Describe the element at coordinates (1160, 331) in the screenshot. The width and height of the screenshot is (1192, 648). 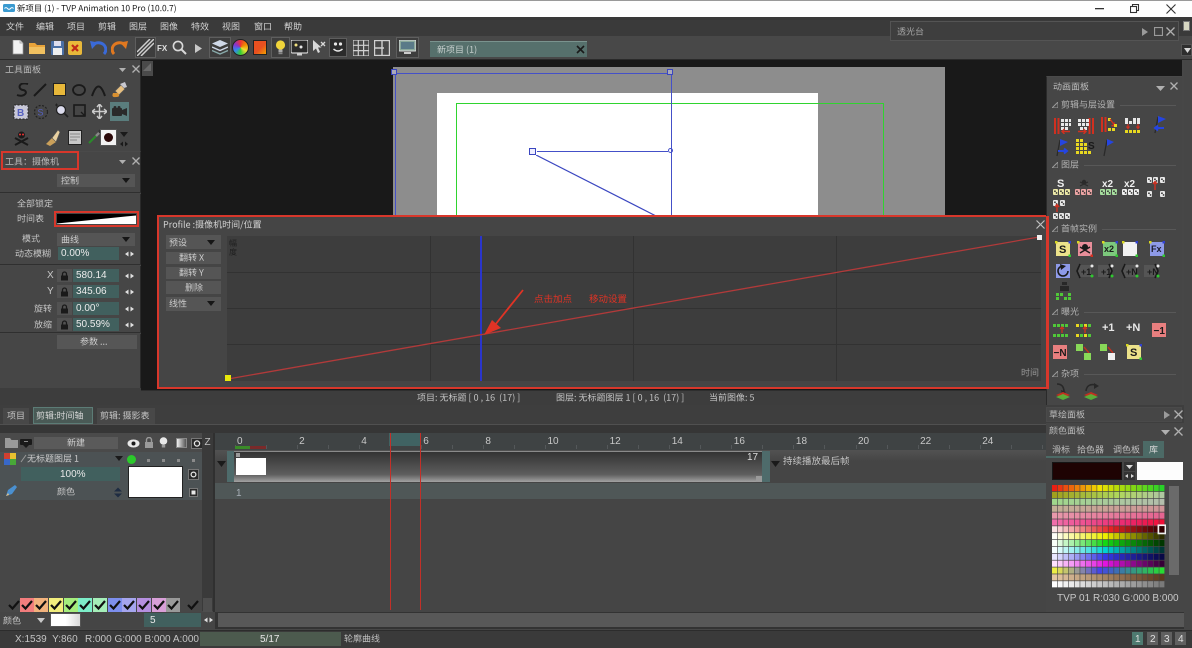
I see `svg-text: −1` at that location.